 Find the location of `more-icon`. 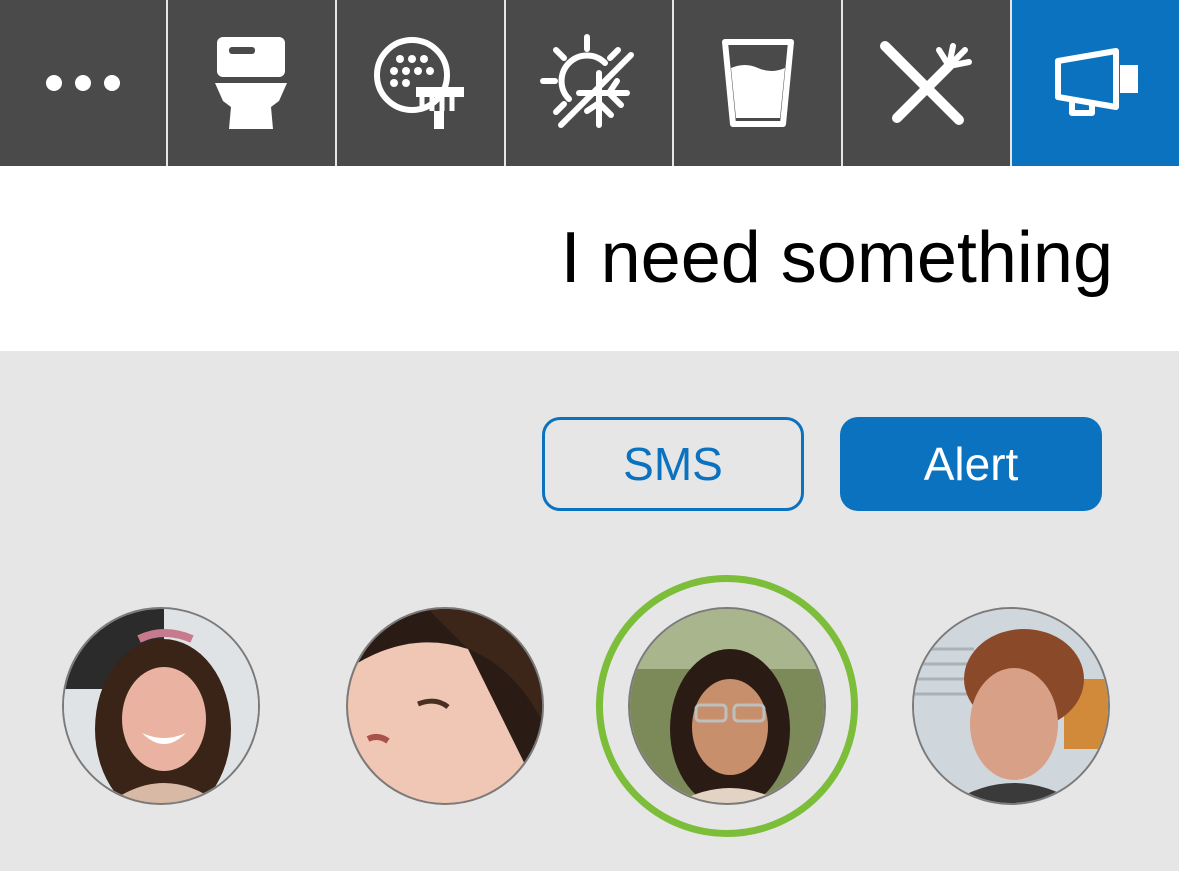

more-icon is located at coordinates (83, 83).